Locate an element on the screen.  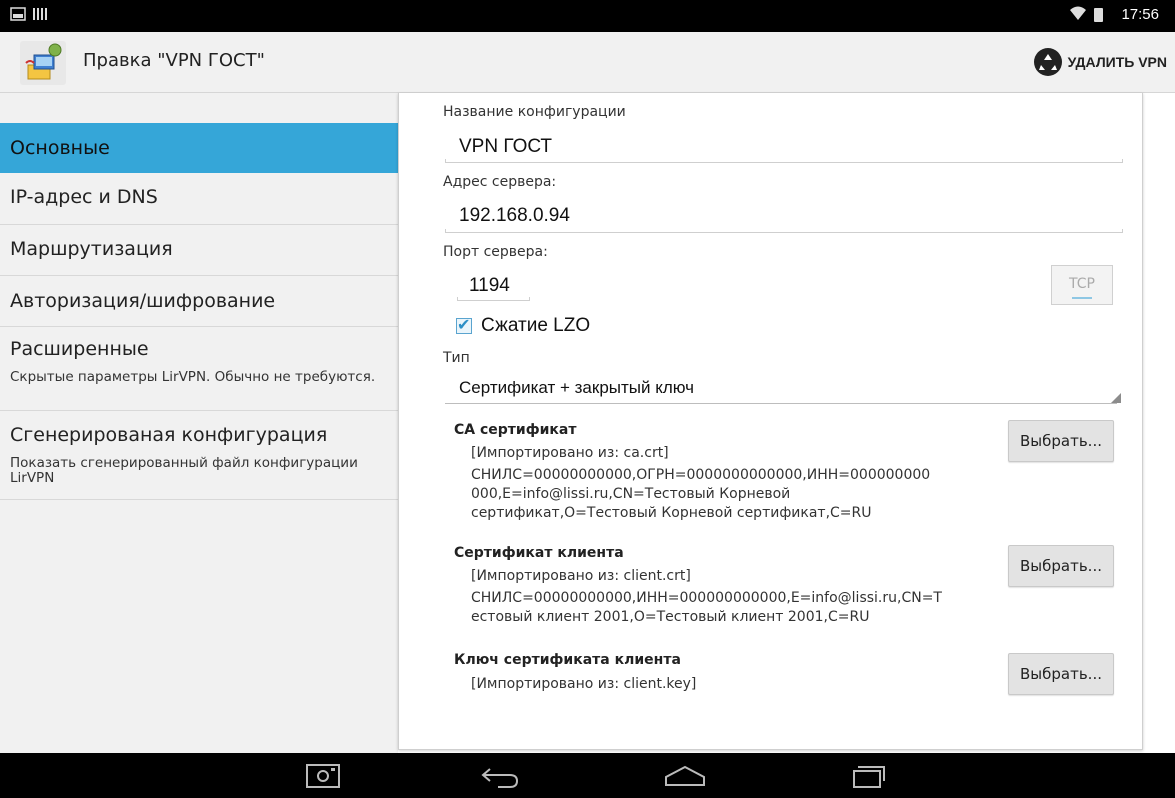
ca-cert-detail: 000,E=info@lissi.ru,CN=Тестовый Корневой is located at coordinates (631, 494).